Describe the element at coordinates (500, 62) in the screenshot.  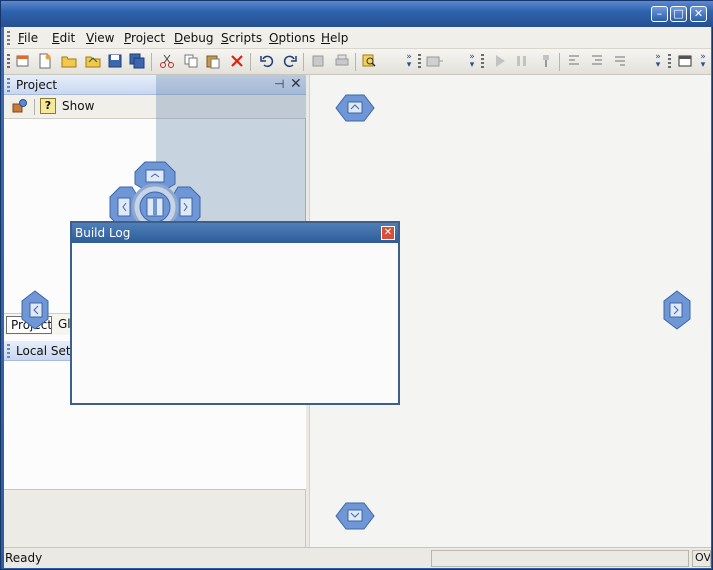
I see `run-icon` at that location.